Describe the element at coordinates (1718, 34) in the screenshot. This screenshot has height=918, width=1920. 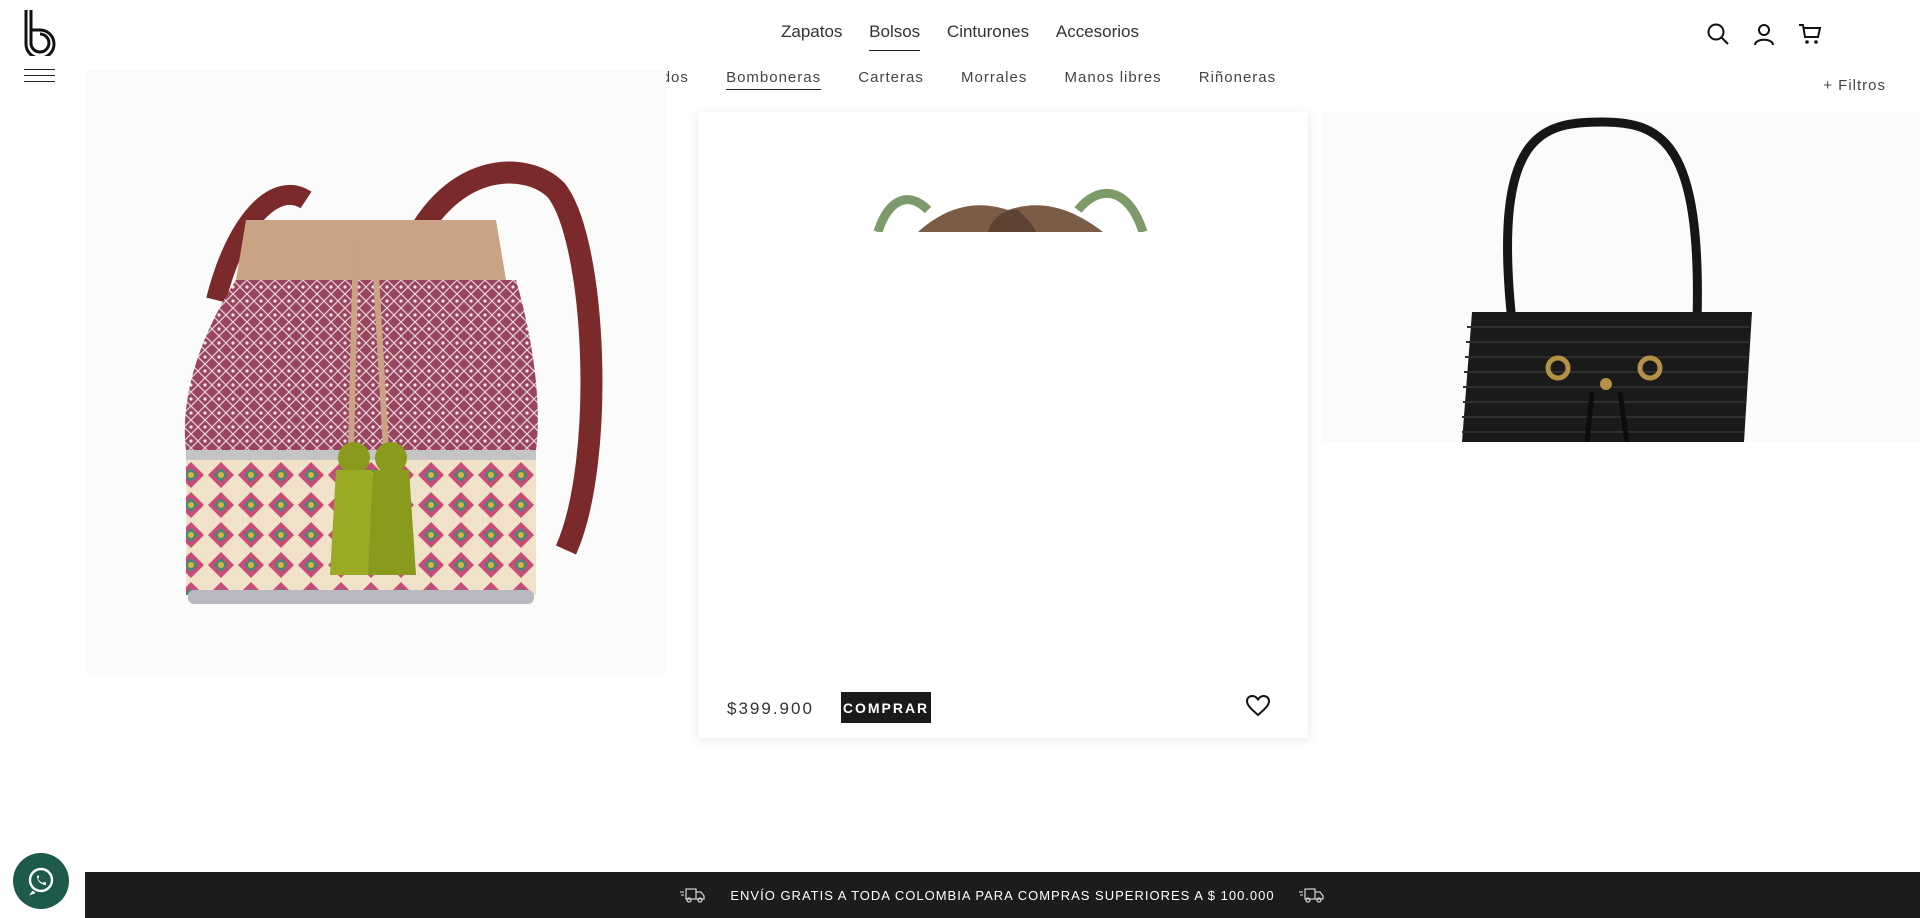
I see `search-icon` at that location.